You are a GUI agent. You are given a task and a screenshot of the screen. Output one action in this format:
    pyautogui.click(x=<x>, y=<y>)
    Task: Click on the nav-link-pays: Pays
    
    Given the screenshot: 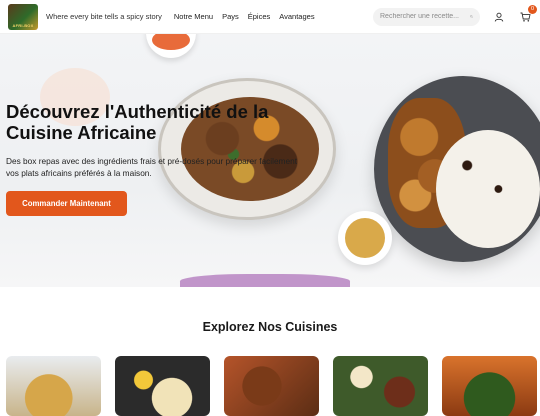 What is the action you would take?
    pyautogui.click(x=230, y=16)
    